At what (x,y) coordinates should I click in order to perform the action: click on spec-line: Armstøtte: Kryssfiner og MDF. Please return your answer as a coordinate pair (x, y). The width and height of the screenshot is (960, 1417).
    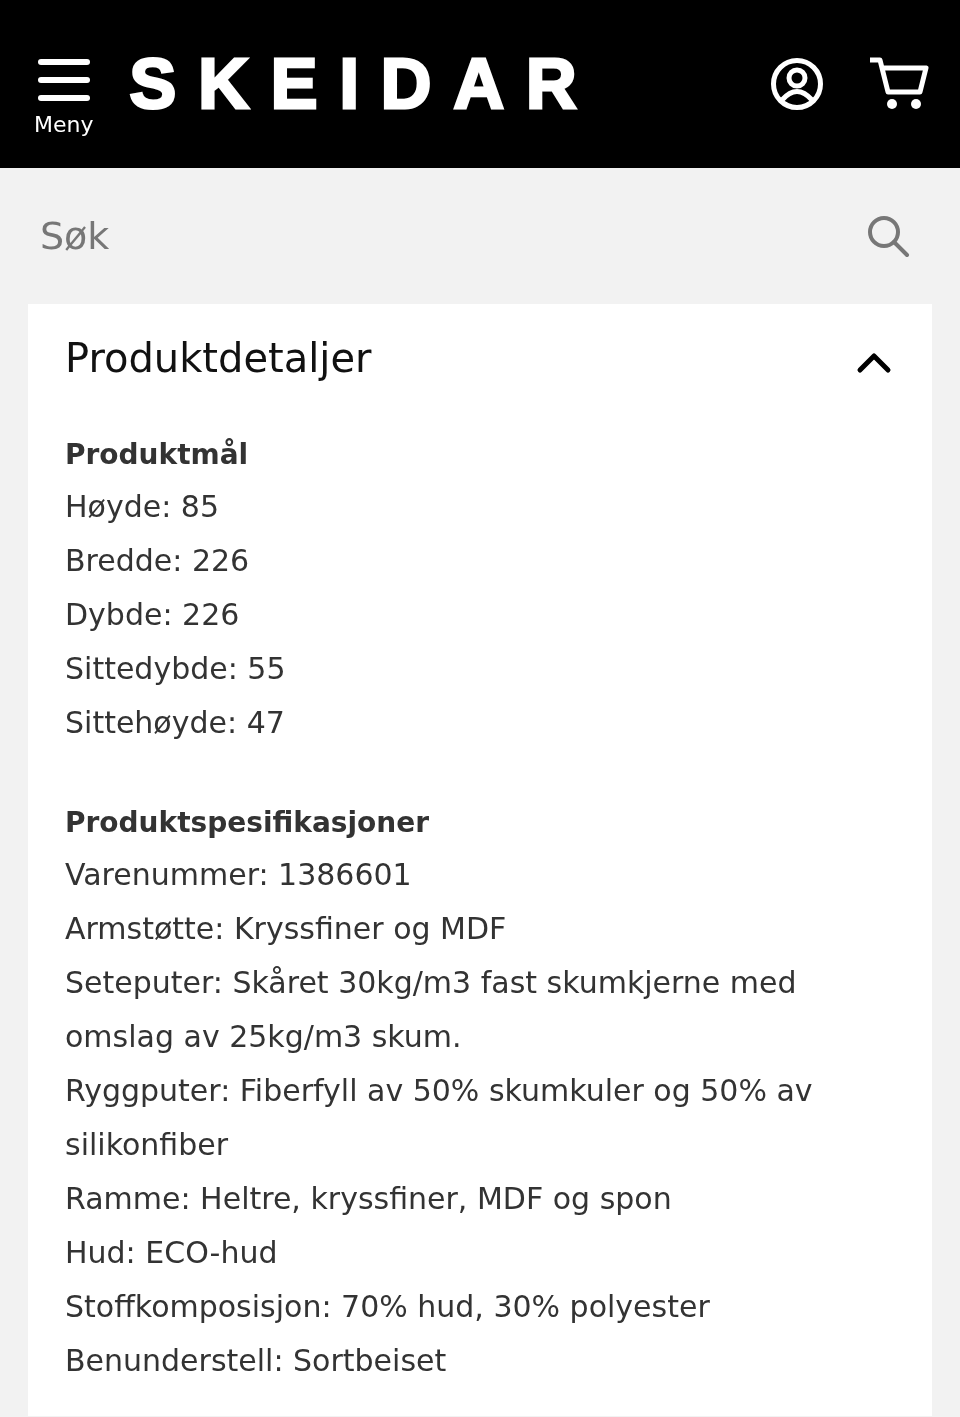
    Looking at the image, I should click on (286, 929).